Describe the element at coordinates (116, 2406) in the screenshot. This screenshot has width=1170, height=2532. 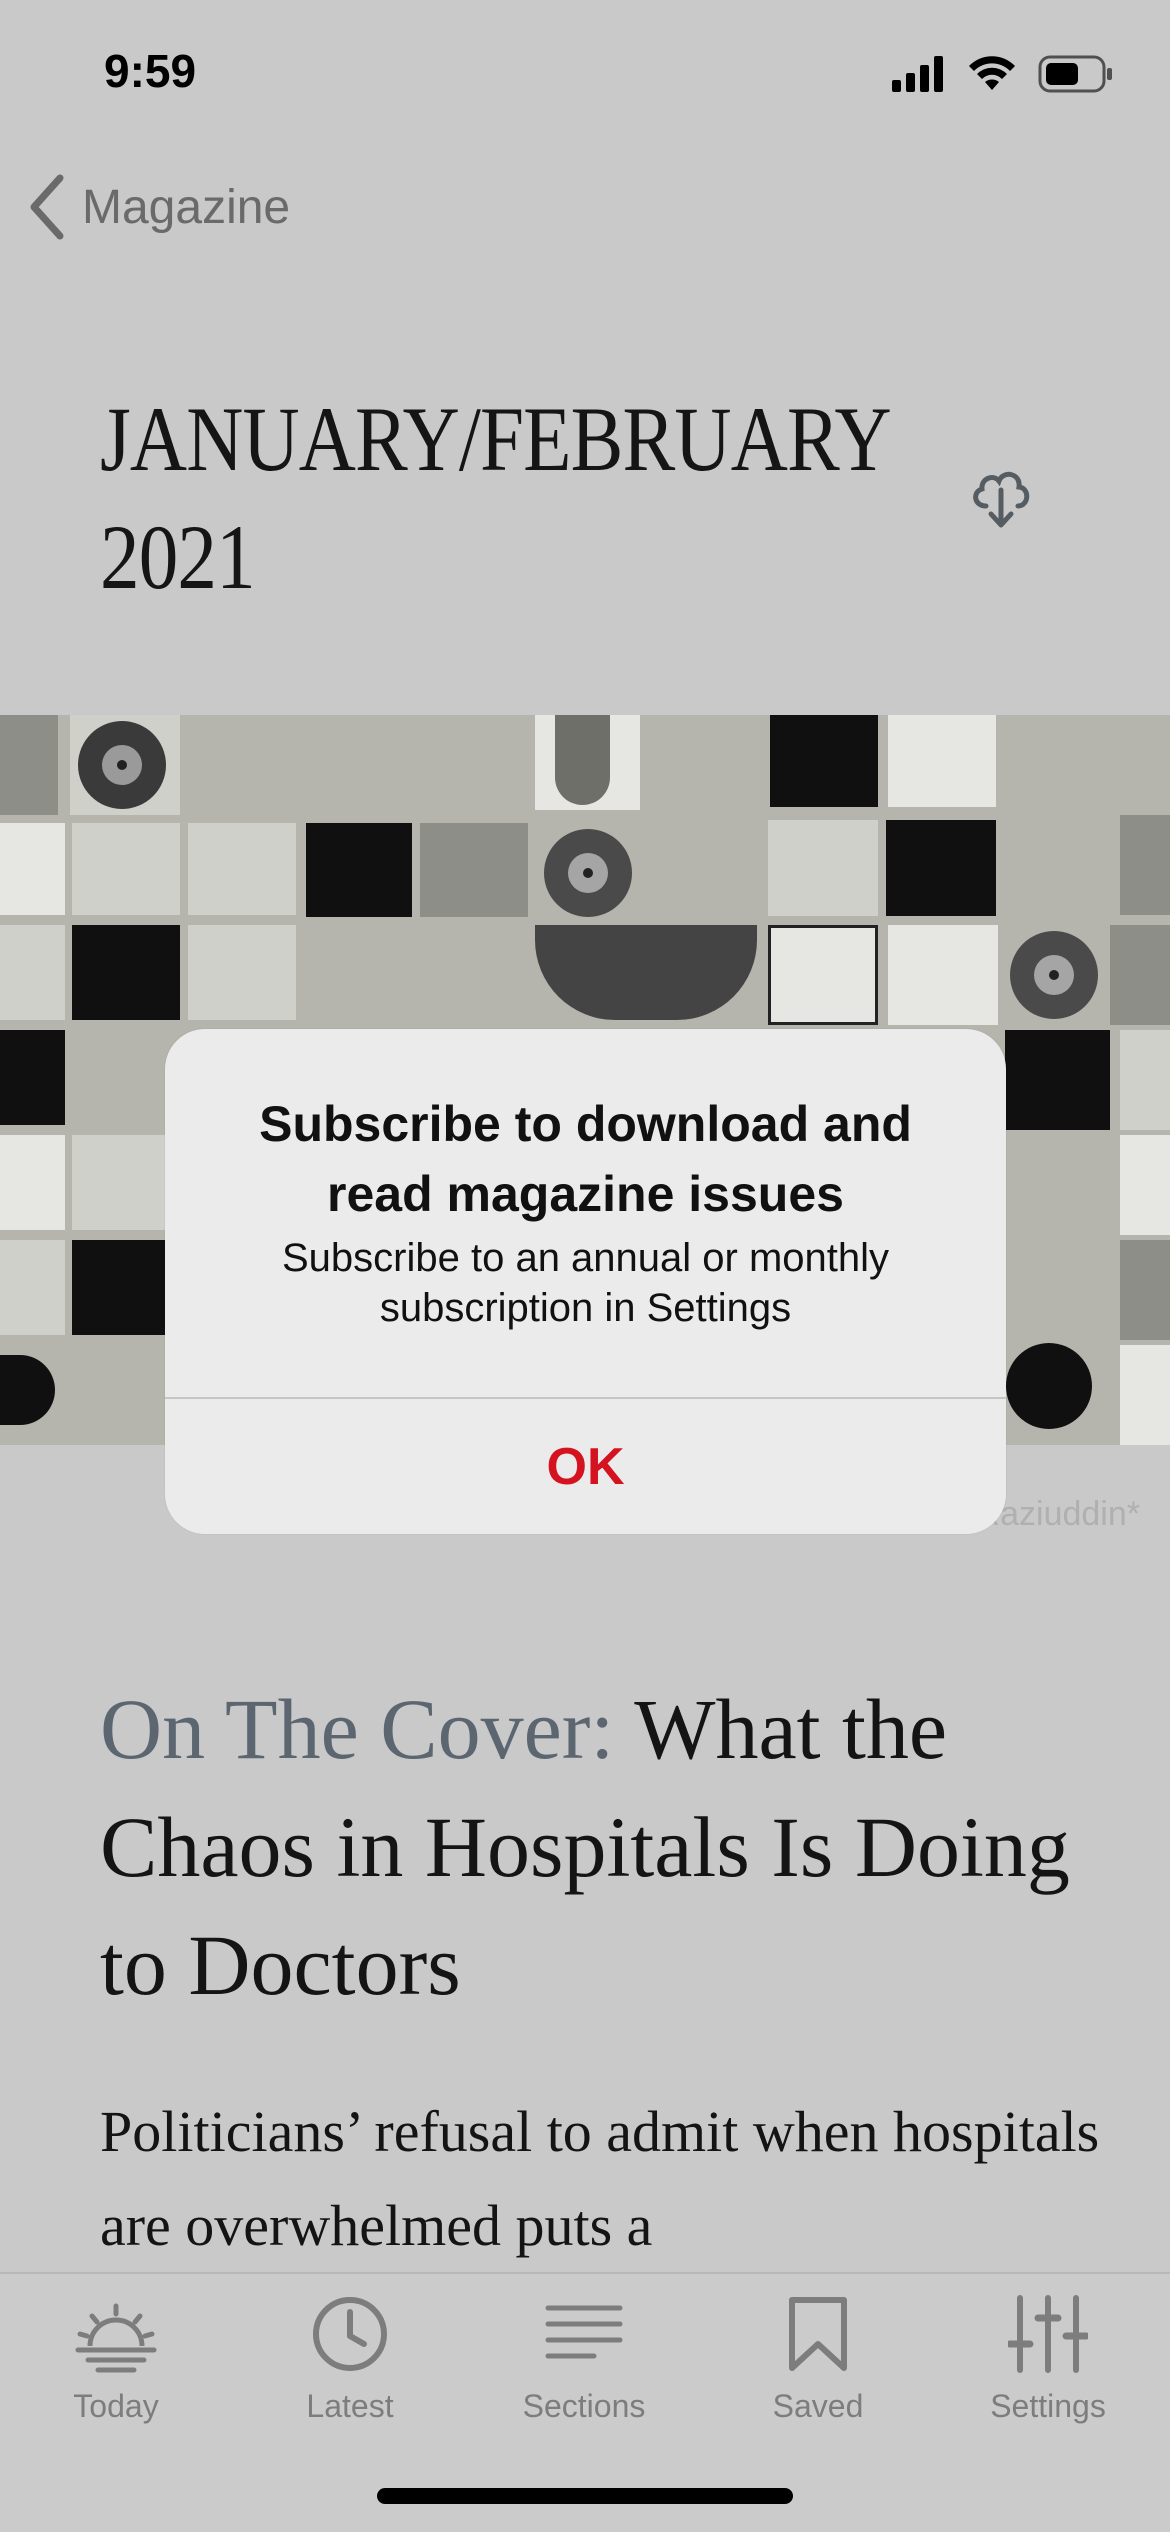
I see `tab-today-label: Today` at that location.